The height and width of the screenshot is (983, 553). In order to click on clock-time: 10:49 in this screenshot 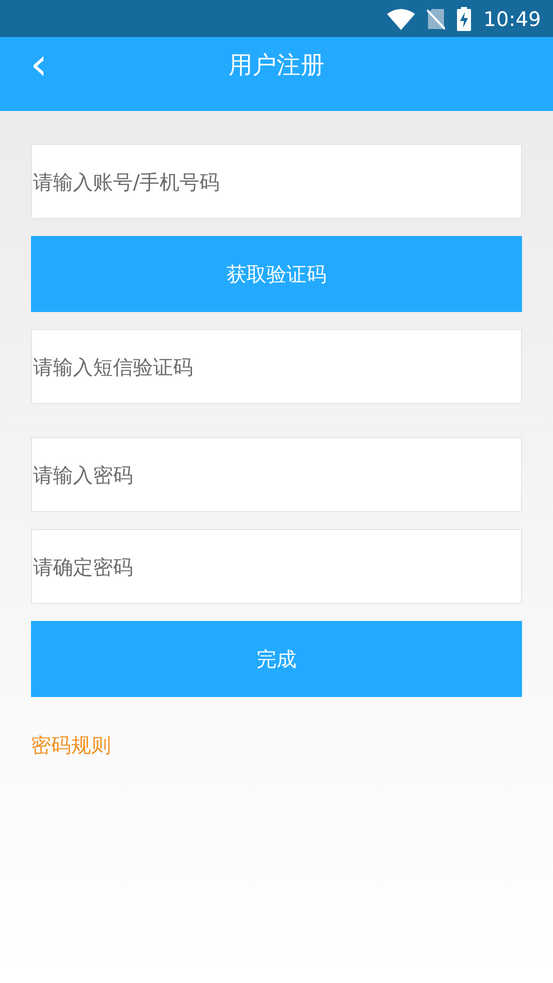, I will do `click(512, 18)`.